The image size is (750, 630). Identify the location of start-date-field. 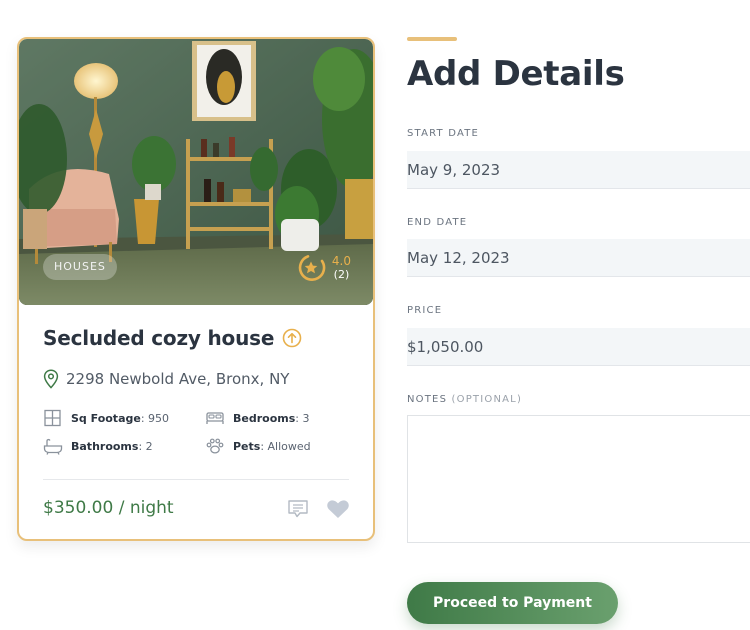
(578, 170).